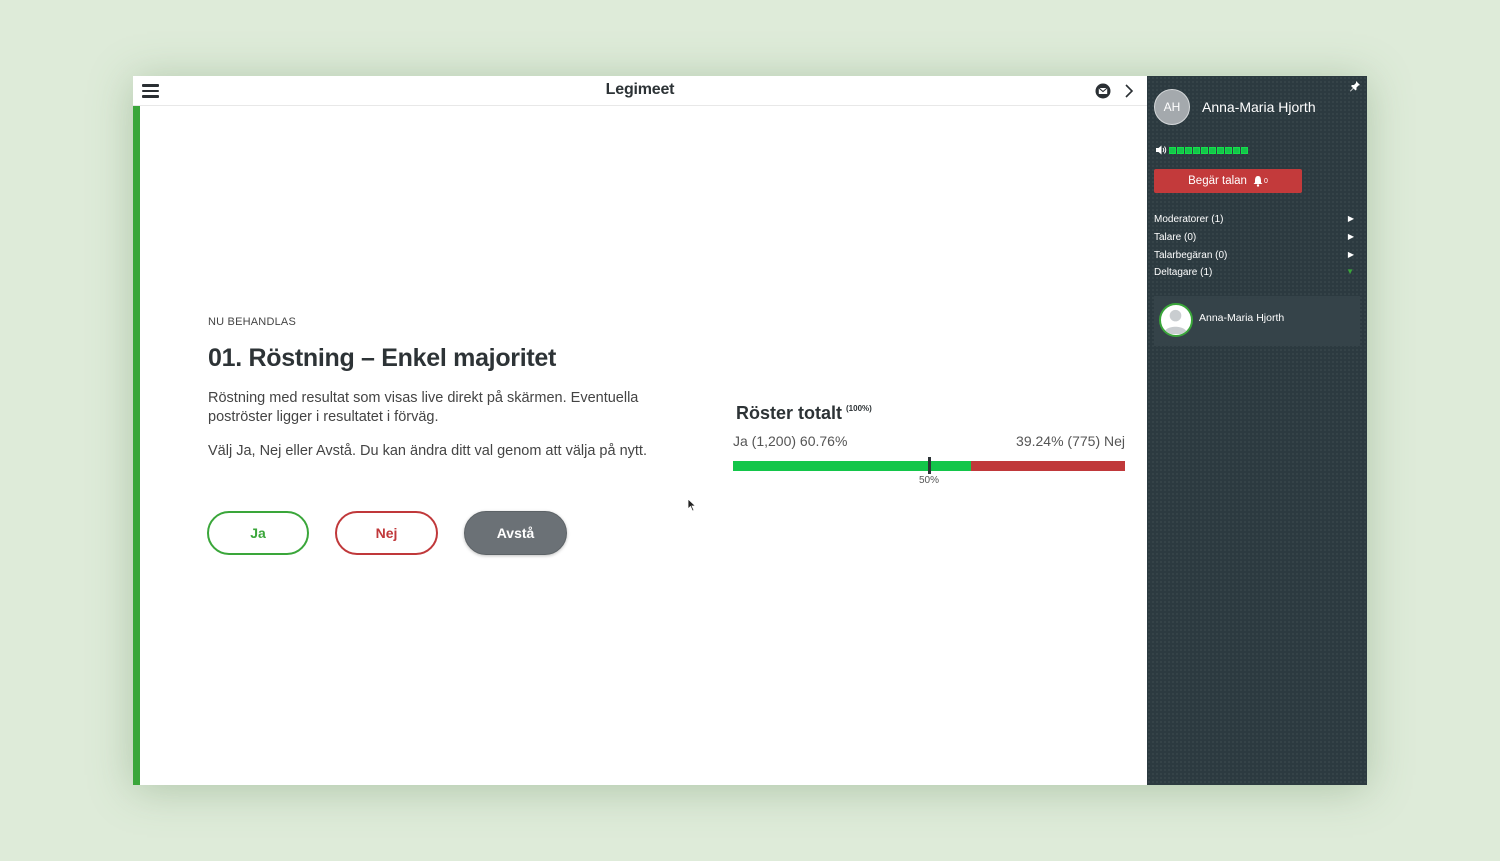  What do you see at coordinates (1254, 272) in the screenshot?
I see `section-participants: Deltagare (1) ▼` at bounding box center [1254, 272].